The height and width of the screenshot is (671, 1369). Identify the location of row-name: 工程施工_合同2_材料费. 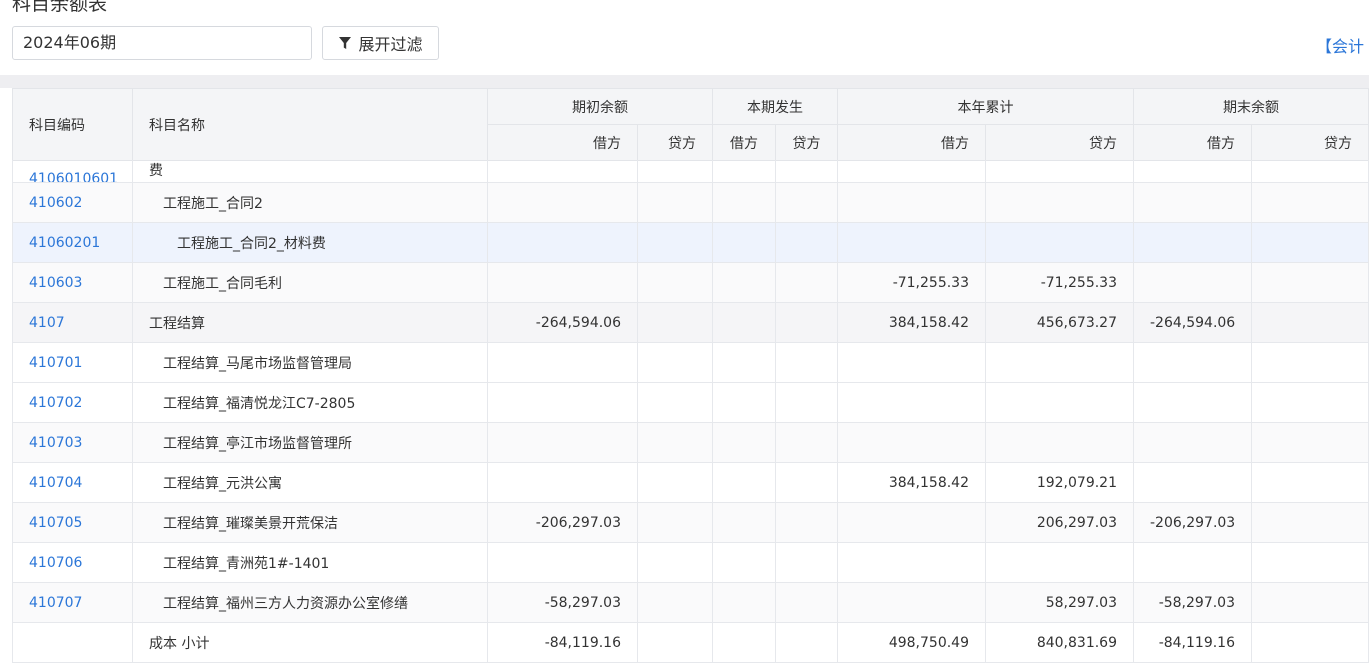
(310, 242).